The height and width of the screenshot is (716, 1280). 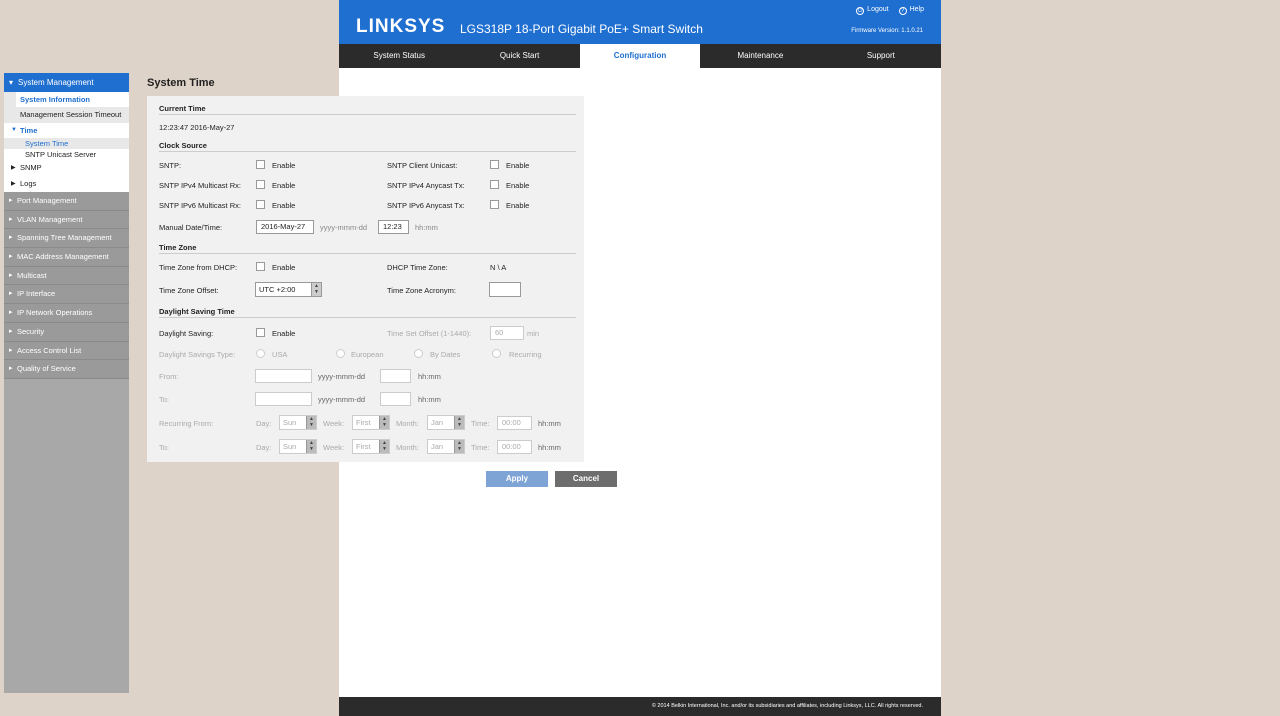 I want to click on dhcp-time-zone-label: DHCP Time Zone:, so click(x=417, y=267).